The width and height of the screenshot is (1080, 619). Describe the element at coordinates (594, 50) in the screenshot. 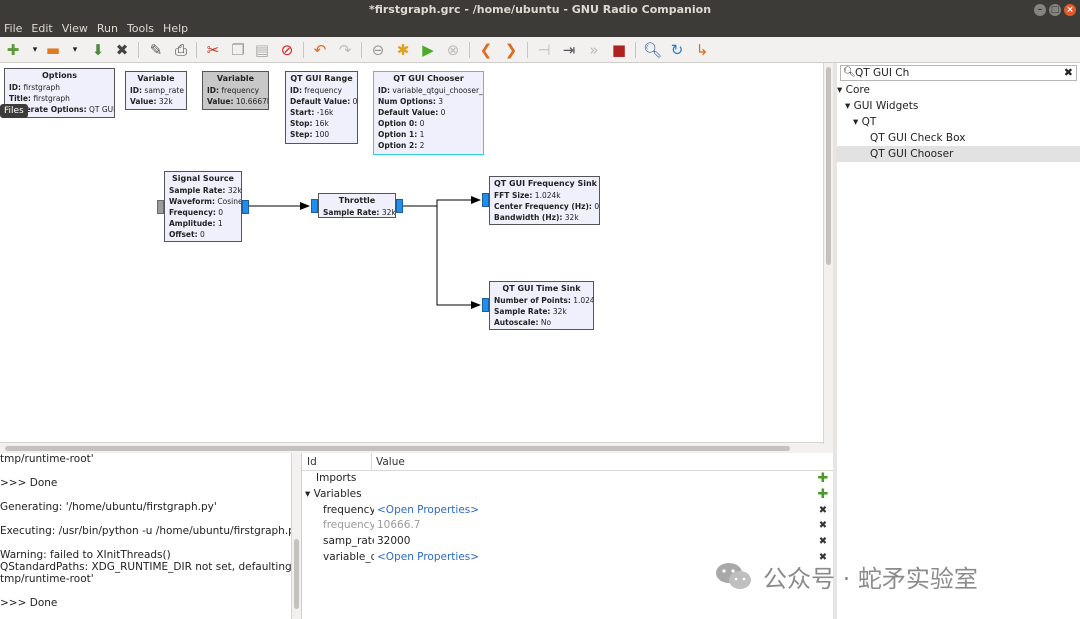

I see `move-up-icon: »` at that location.